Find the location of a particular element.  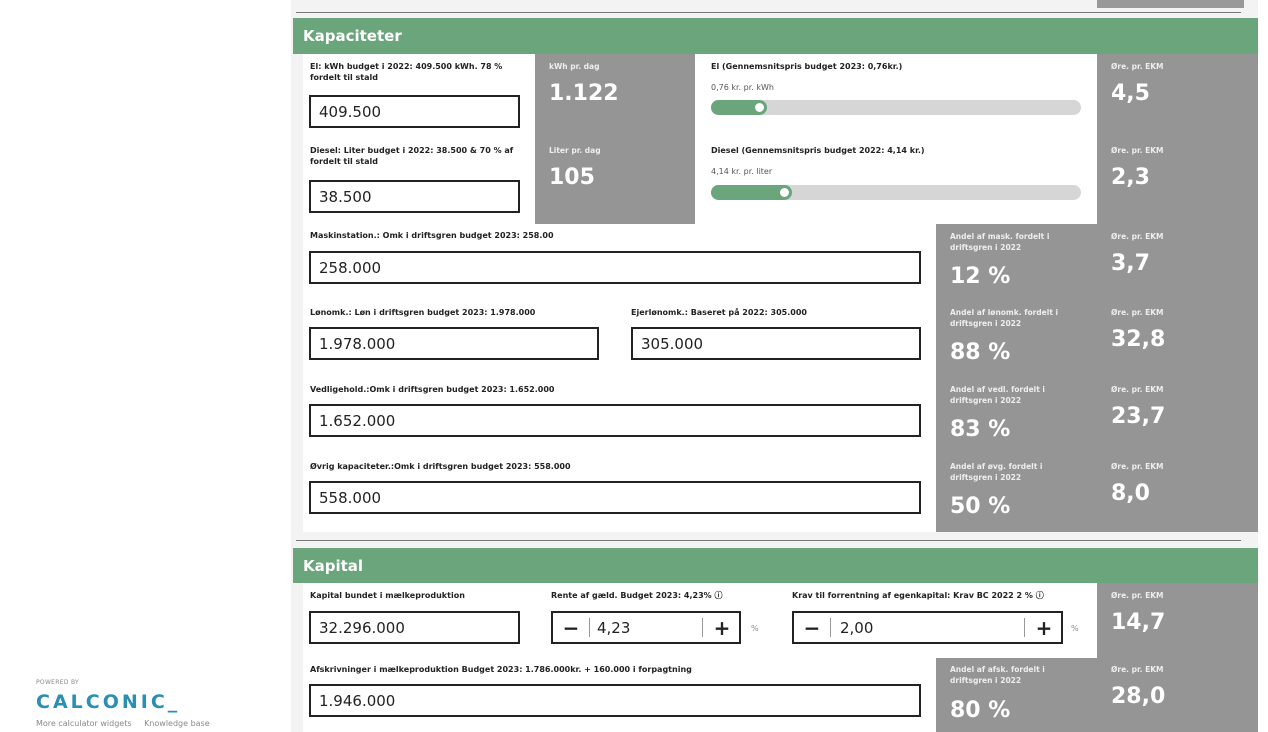

krav-increment-button: + is located at coordinates (1044, 627).